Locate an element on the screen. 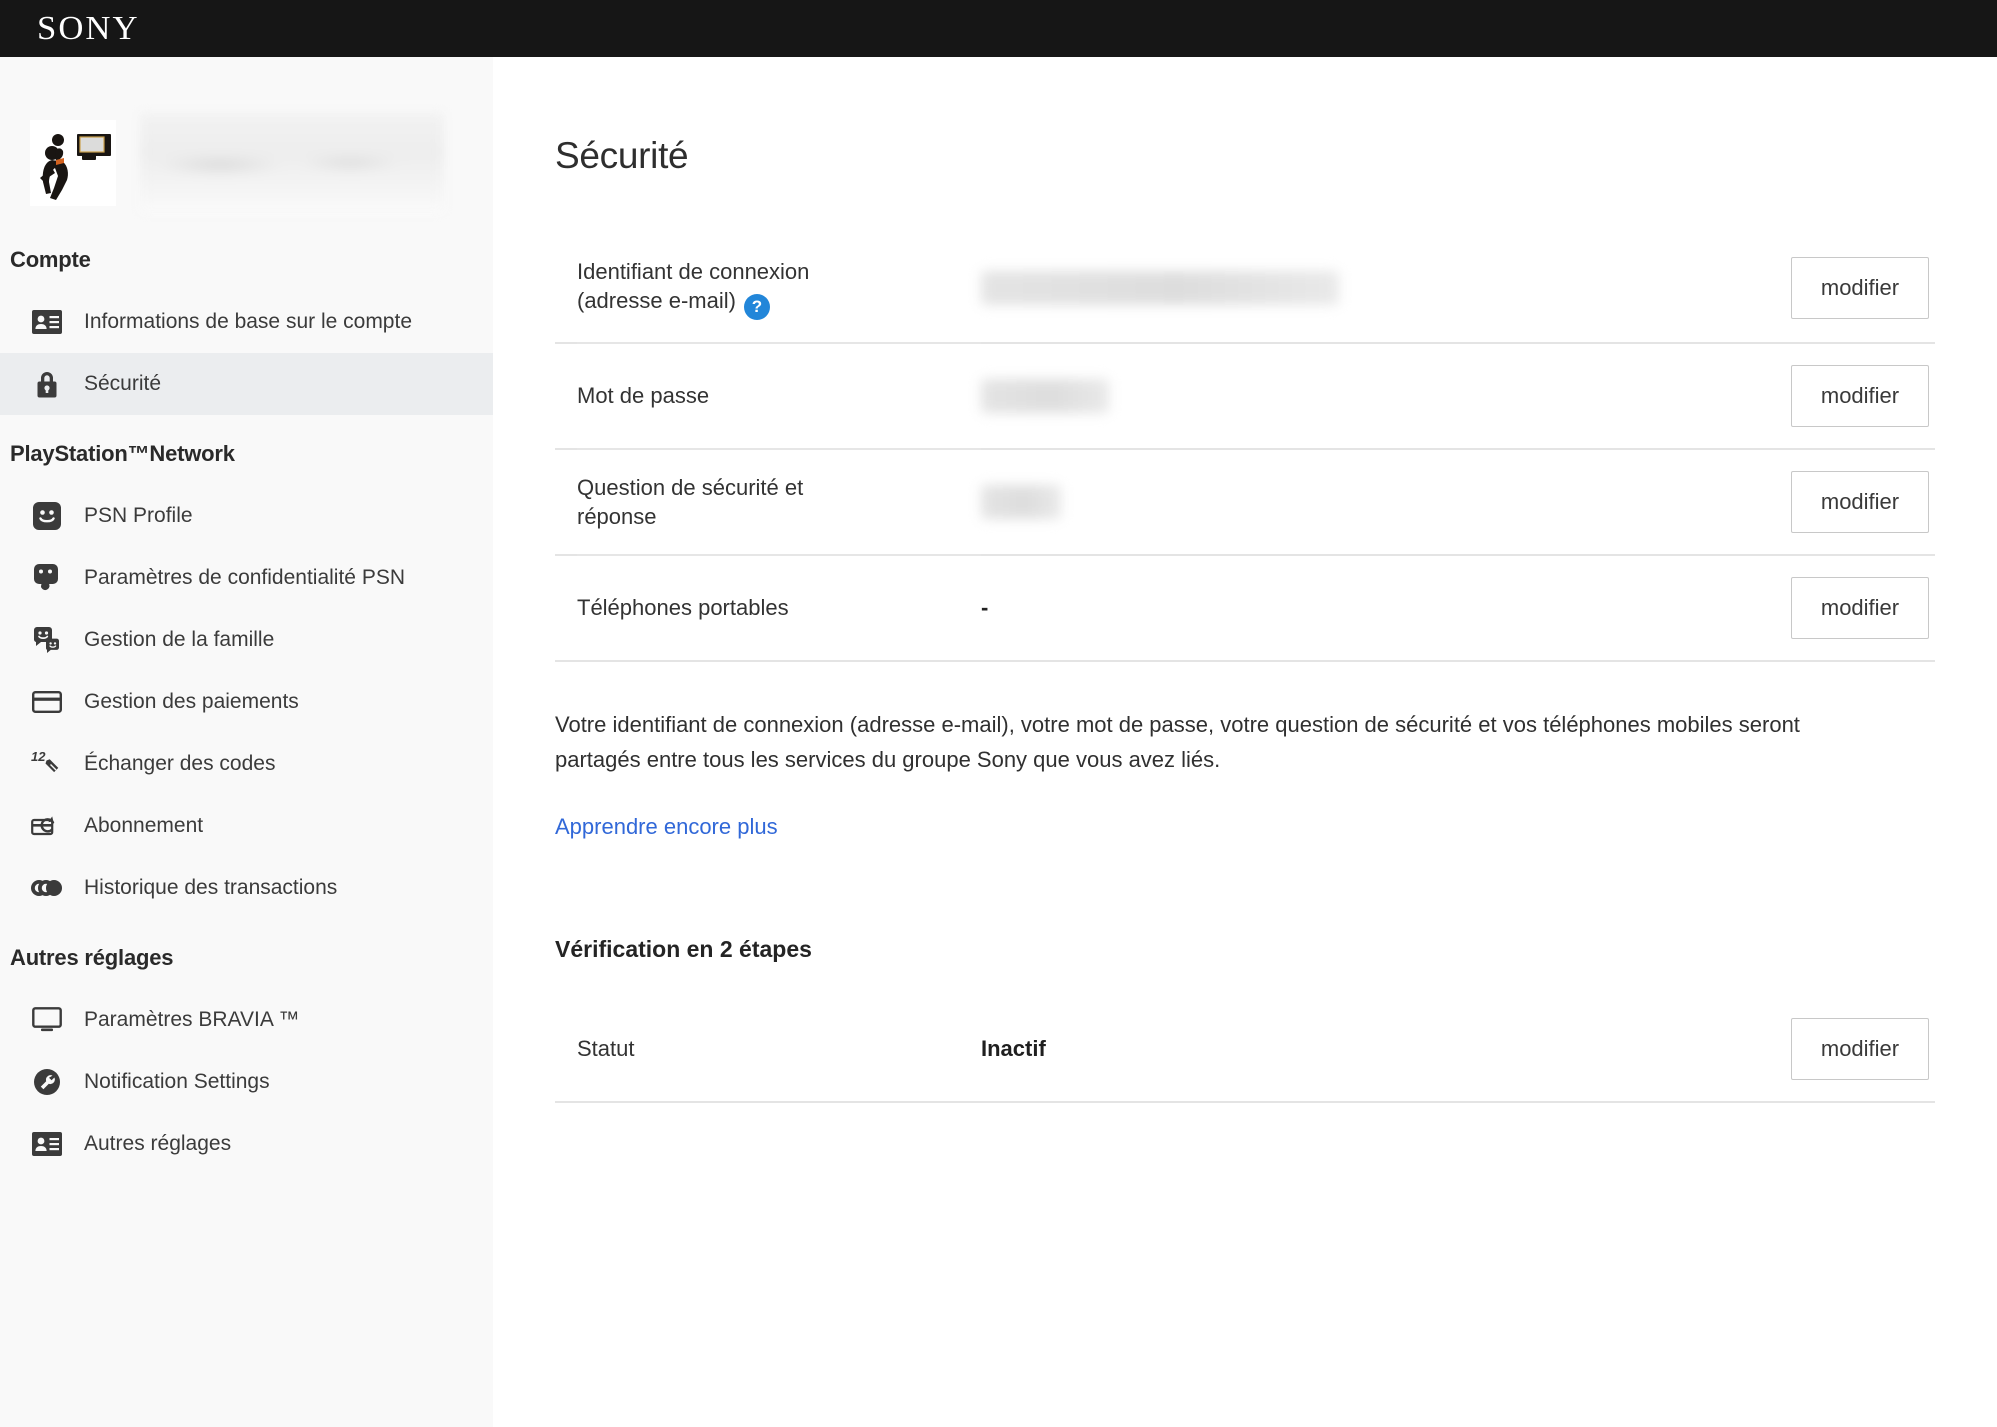  row-label-line2: (adresse e-mail) is located at coordinates (656, 301).